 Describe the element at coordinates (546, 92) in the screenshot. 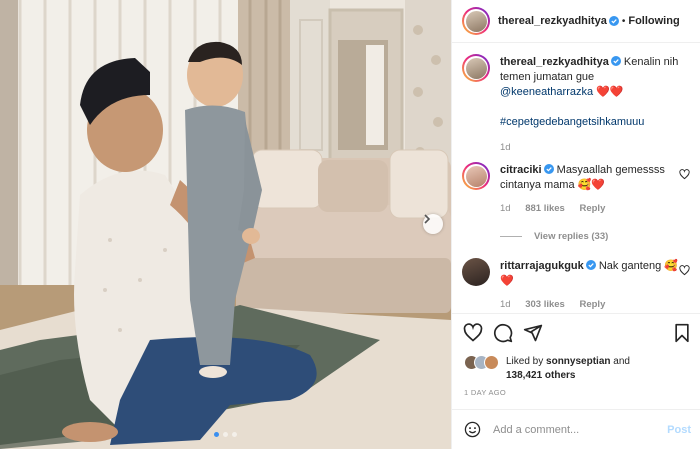

I see `caption-mention: @keeneatharrazka` at that location.